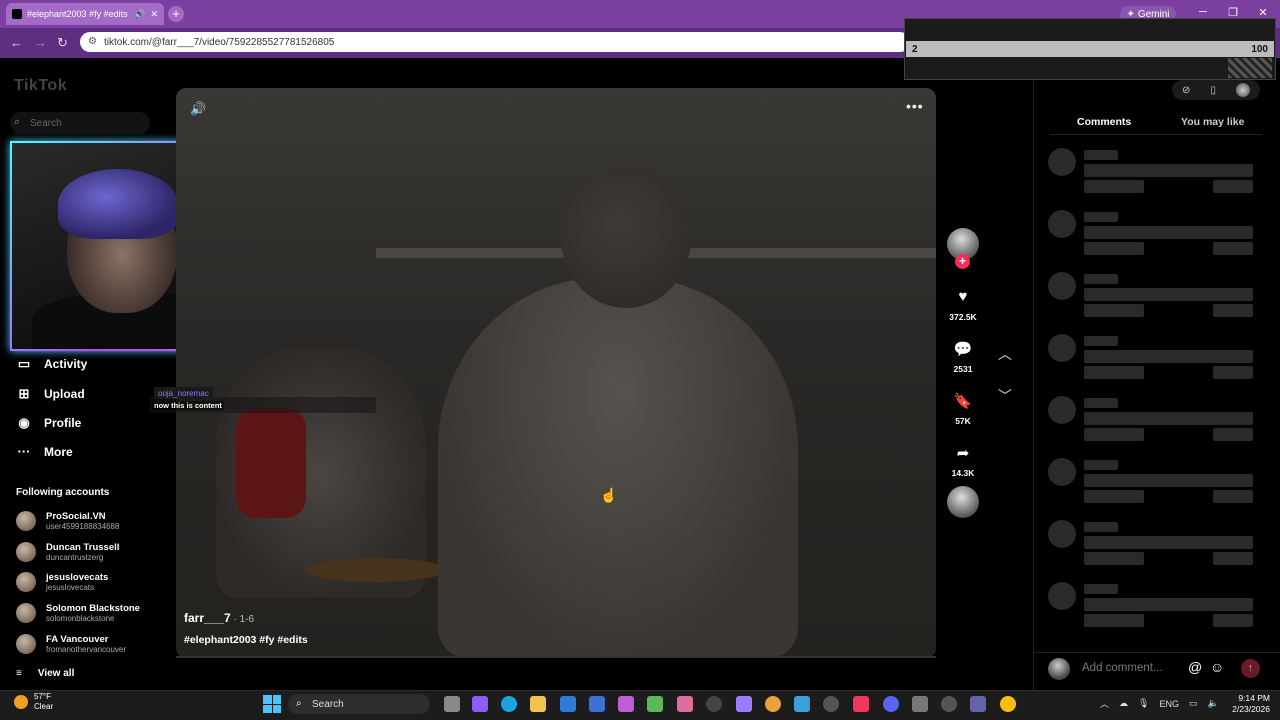 The width and height of the screenshot is (1280, 720). What do you see at coordinates (963, 357) in the screenshot?
I see `comment-button: 💬 2531` at bounding box center [963, 357].